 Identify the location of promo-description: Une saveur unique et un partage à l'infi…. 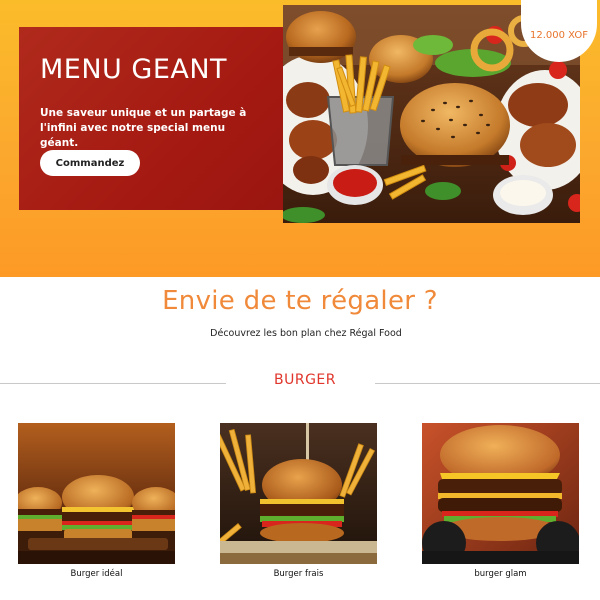
(143, 128).